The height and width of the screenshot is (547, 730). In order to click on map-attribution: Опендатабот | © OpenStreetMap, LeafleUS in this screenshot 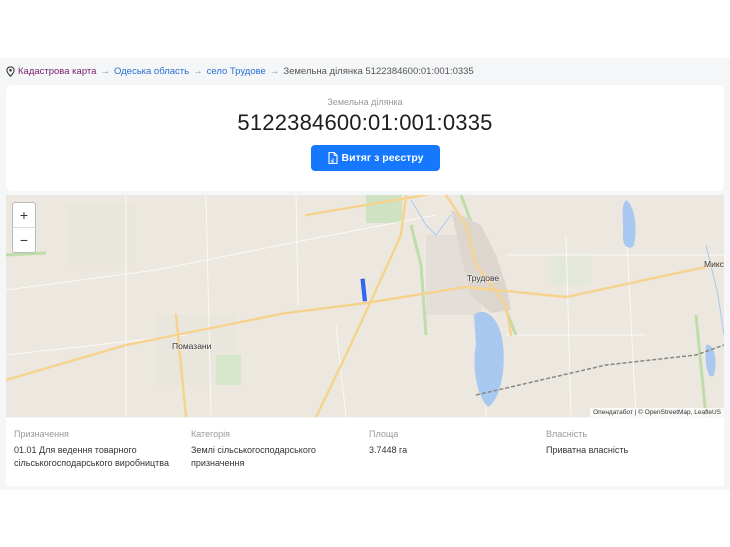, I will do `click(657, 412)`.